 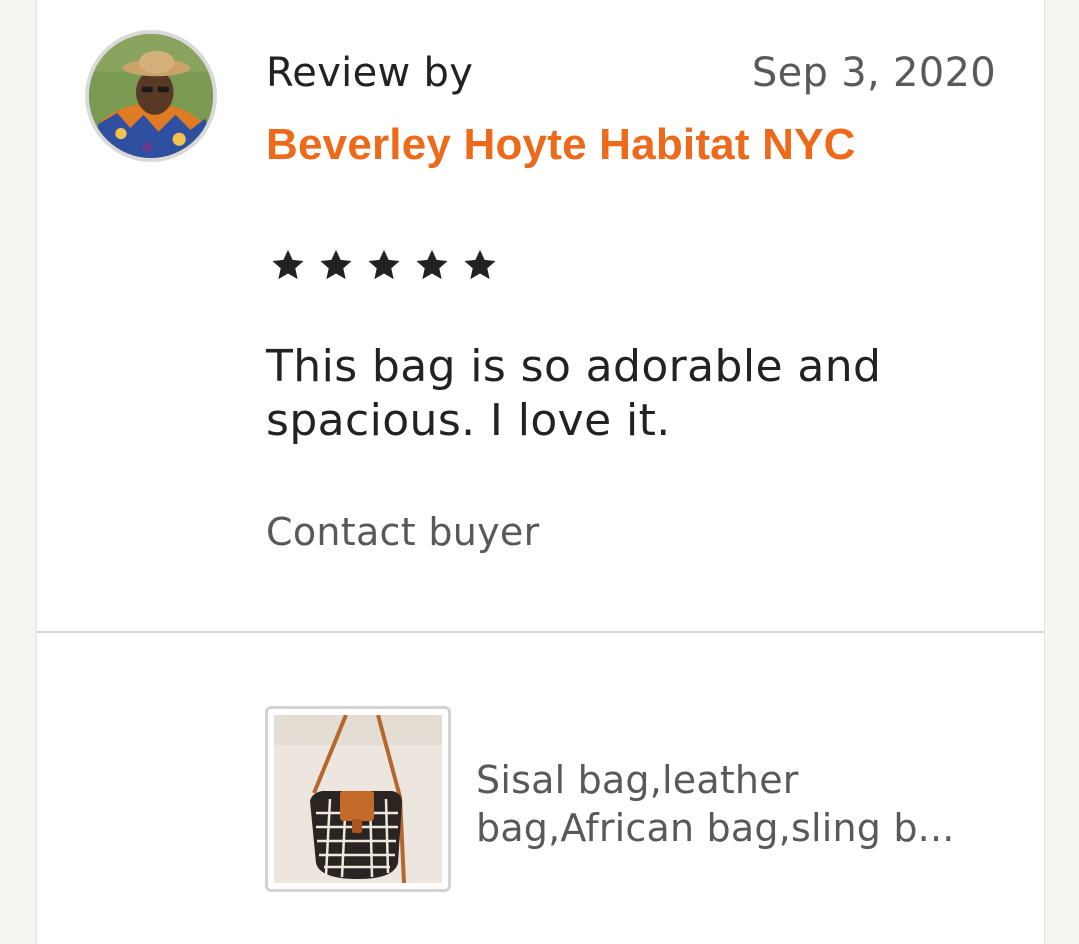 I want to click on listing-thumbnail, so click(x=358, y=799).